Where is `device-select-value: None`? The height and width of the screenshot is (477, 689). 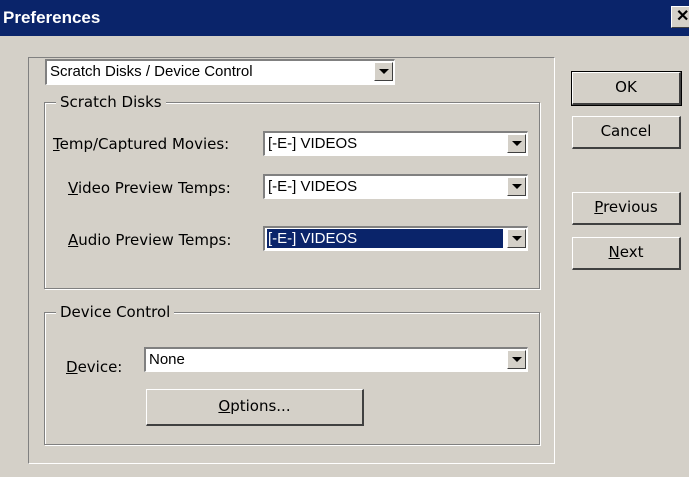
device-select-value: None is located at coordinates (167, 359).